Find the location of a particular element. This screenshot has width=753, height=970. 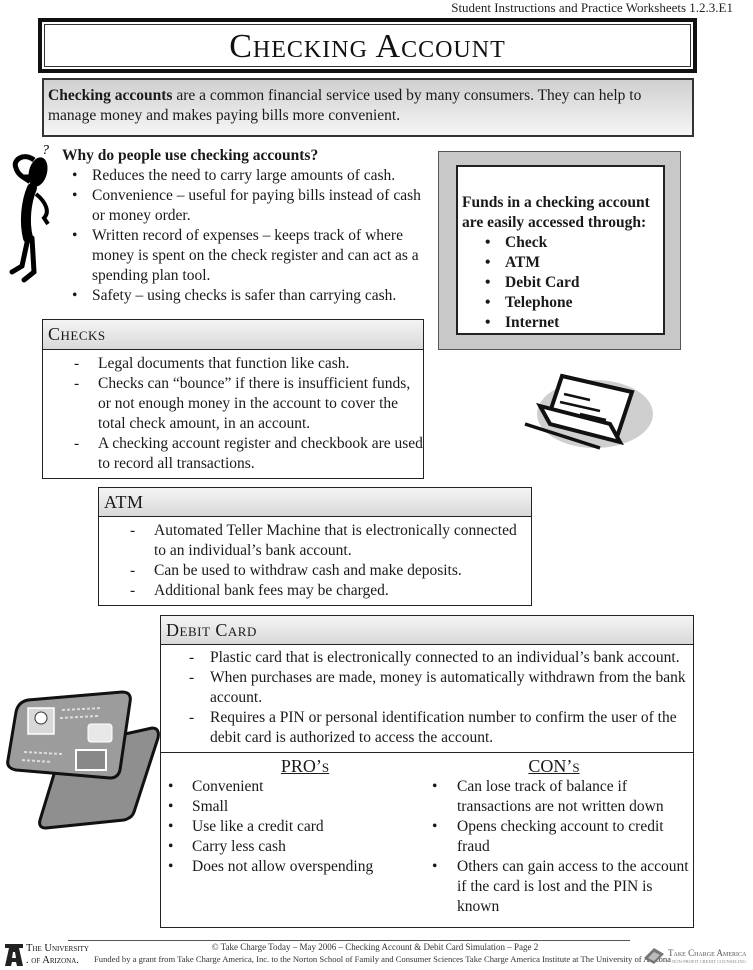

title-box: Checking Account is located at coordinates (367, 45).